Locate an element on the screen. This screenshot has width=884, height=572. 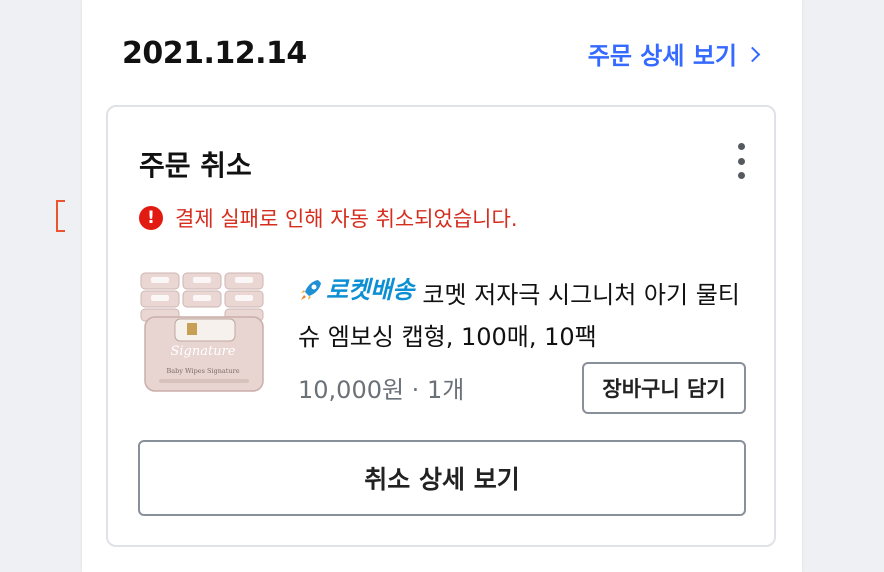
svg-text: Signature is located at coordinates (202, 351).